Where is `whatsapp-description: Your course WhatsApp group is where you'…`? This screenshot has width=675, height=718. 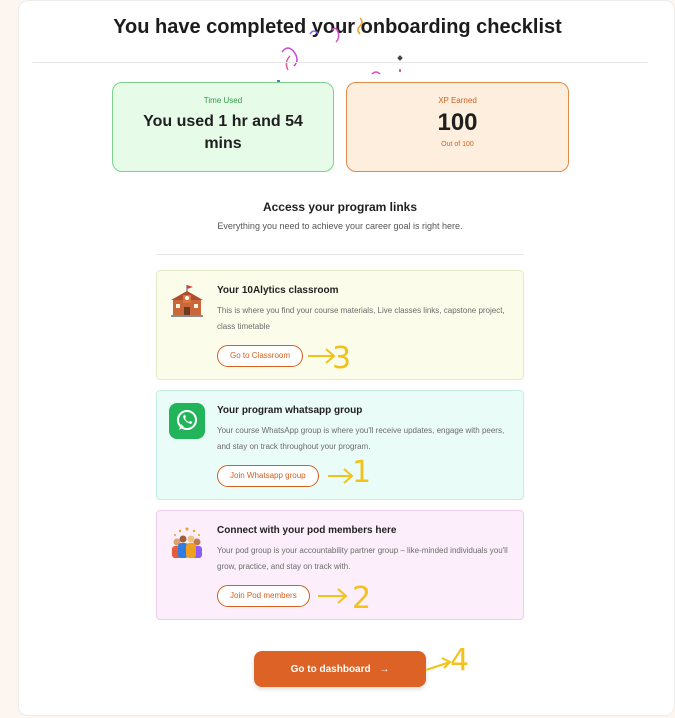
whatsapp-description: Your course WhatsApp group is where you'… is located at coordinates (361, 438).